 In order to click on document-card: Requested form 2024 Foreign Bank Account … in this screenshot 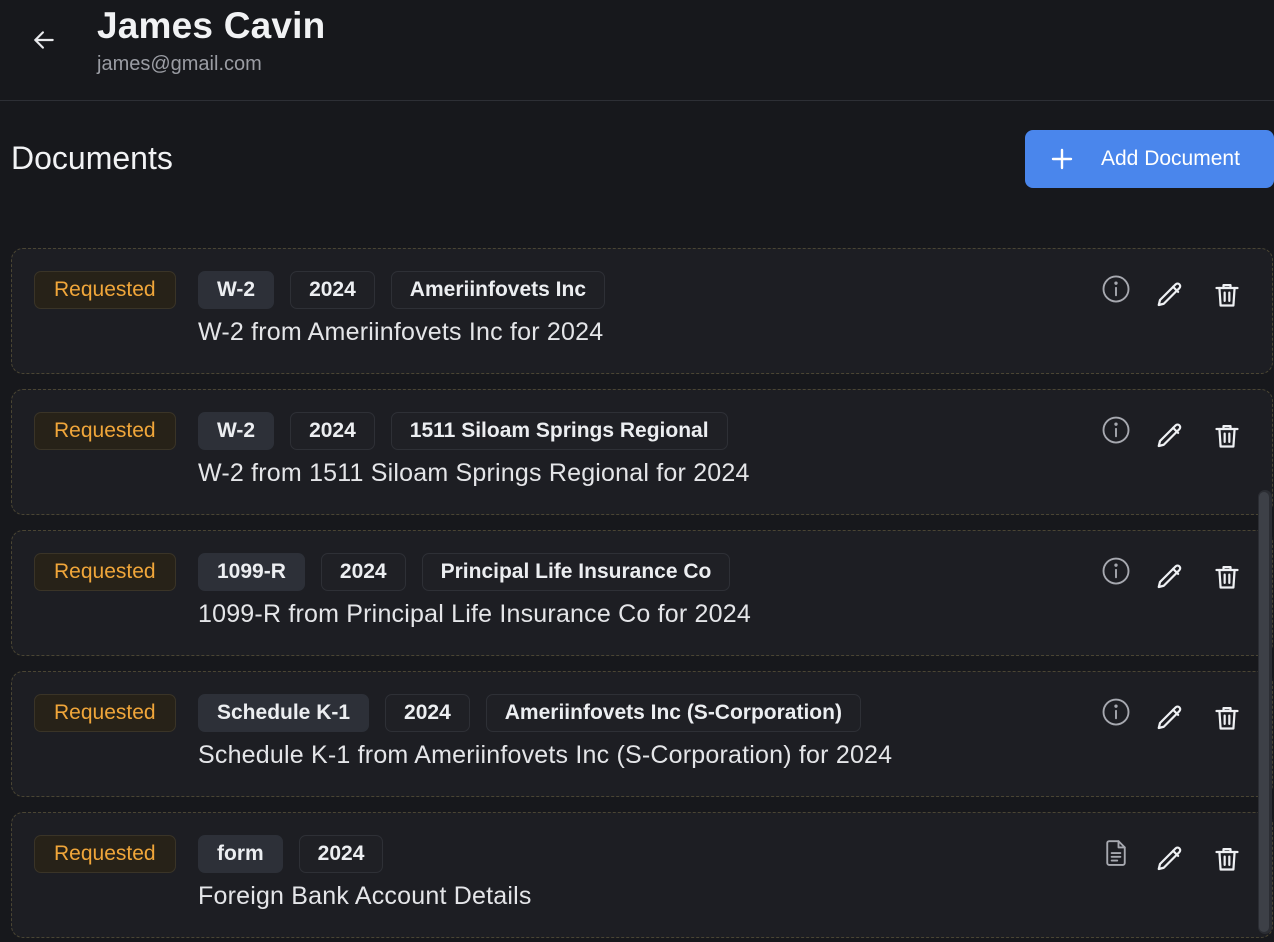, I will do `click(642, 875)`.